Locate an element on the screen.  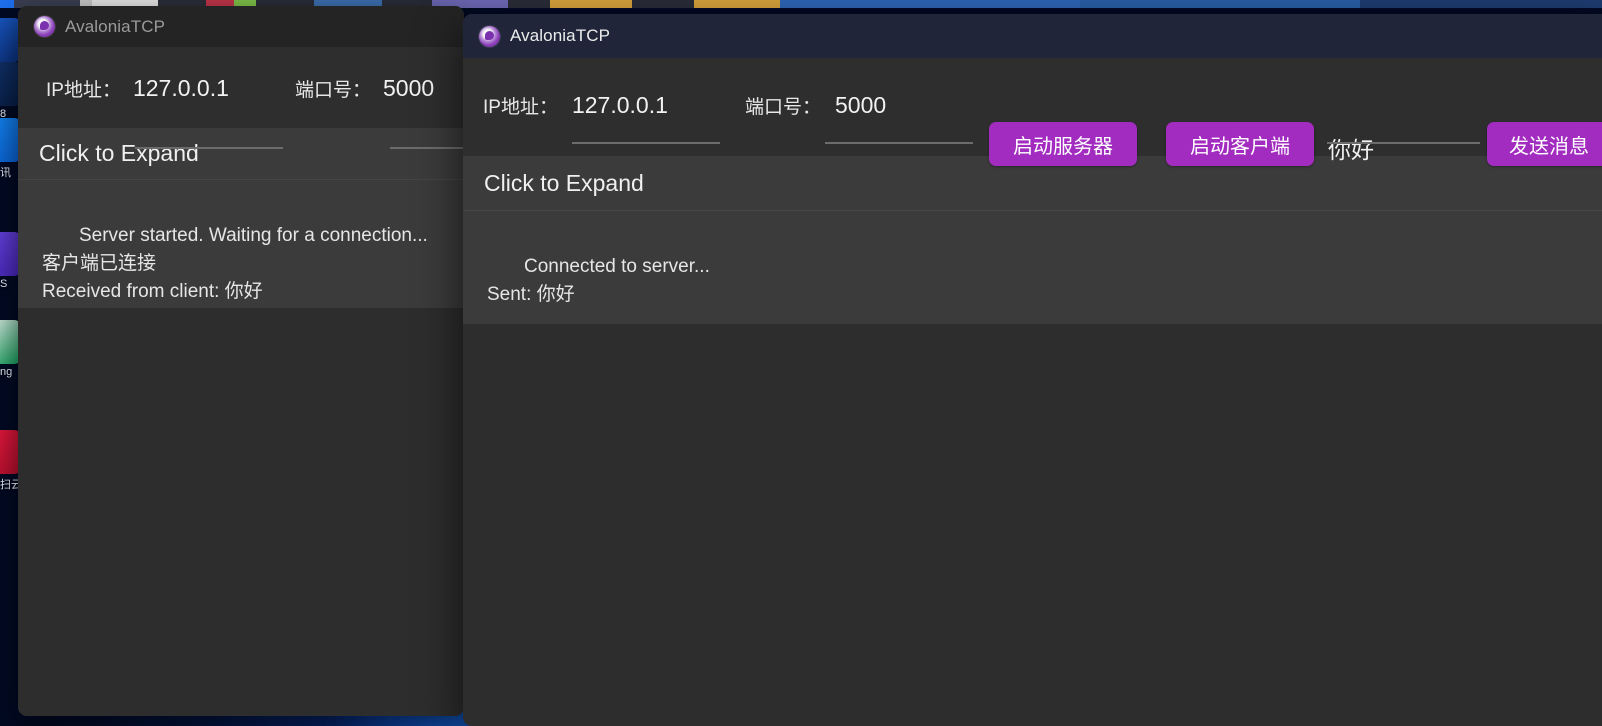
client-ip-field-group: IP地址： 127.0.0.1 is located at coordinates (575, 105).